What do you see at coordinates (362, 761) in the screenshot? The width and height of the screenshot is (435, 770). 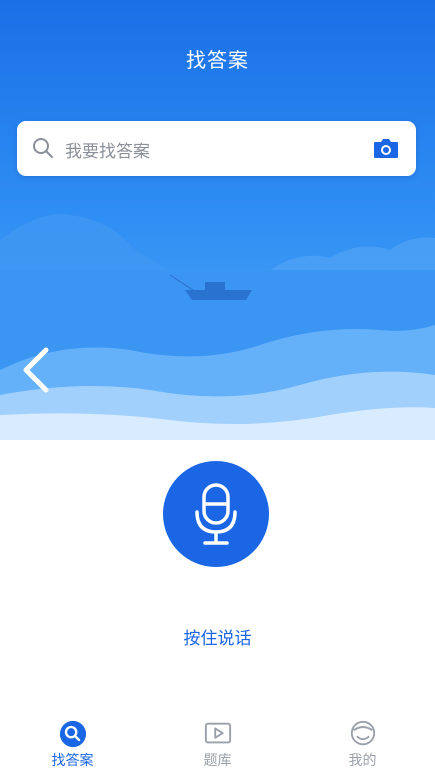 I see `tab-label: 我的` at bounding box center [362, 761].